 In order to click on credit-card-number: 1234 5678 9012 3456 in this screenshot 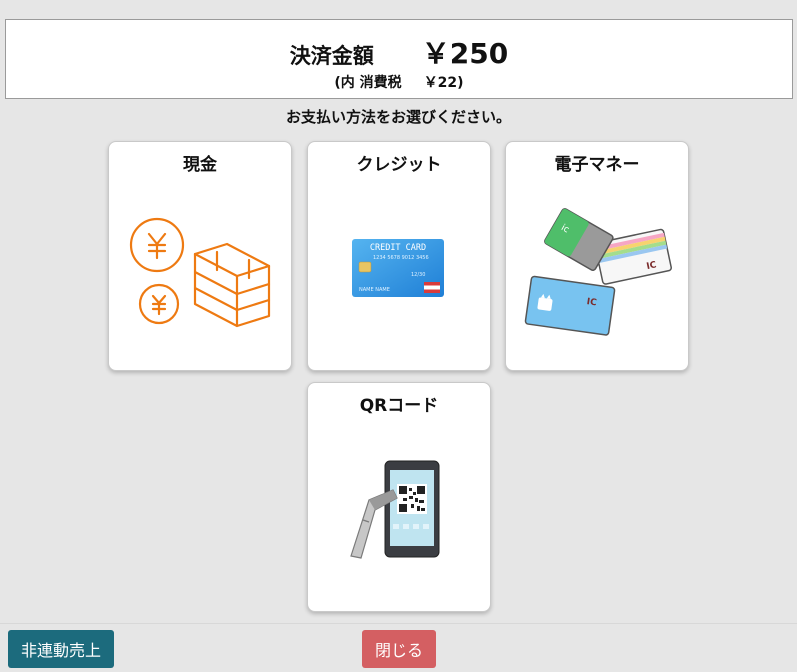, I will do `click(401, 258)`.